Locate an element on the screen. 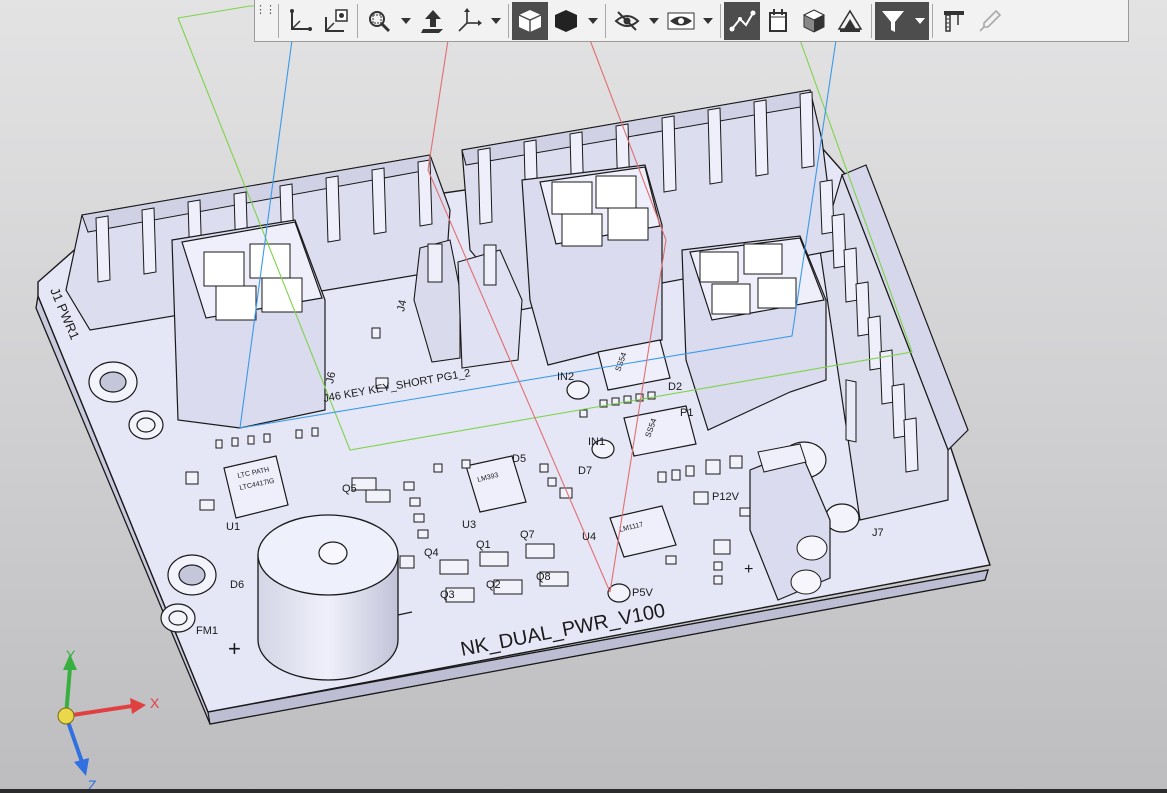 This screenshot has height=793, width=1167. j7-pins is located at coordinates (851, 411).